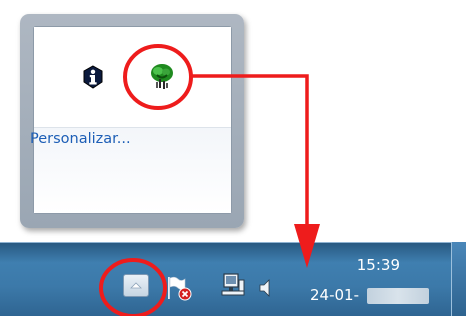  I want to click on arrow-head, so click(307, 246).